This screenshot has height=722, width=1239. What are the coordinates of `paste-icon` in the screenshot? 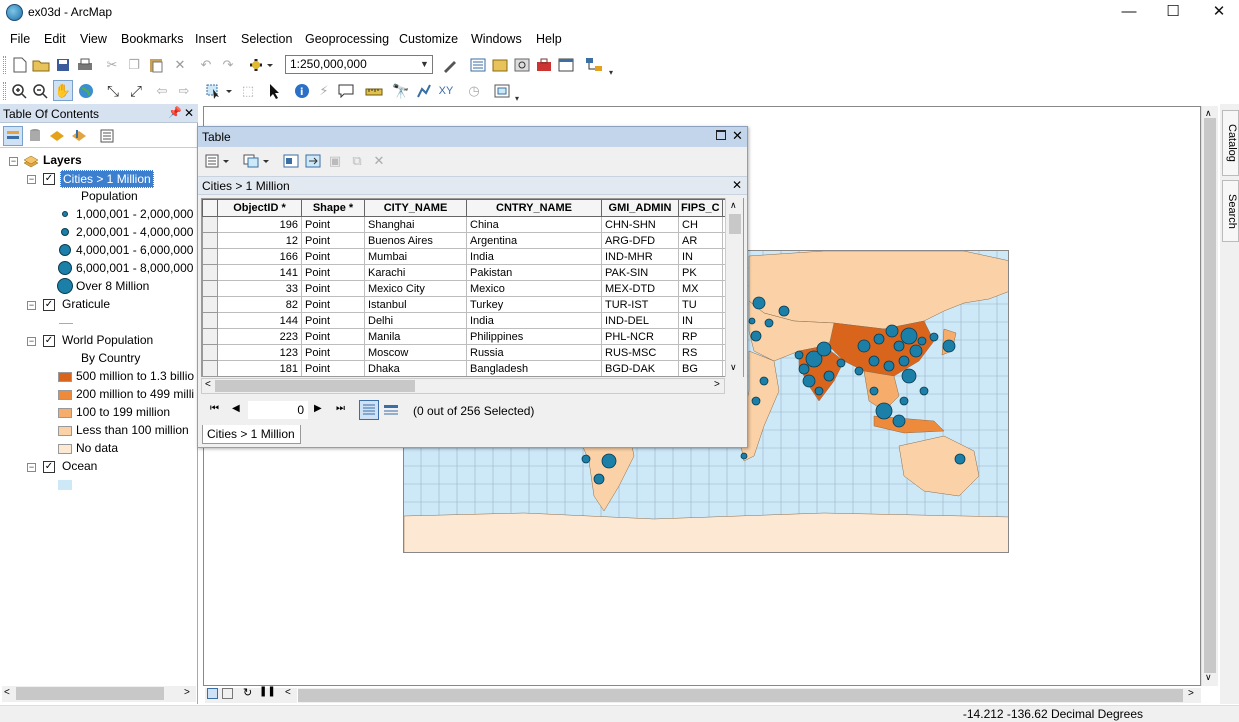 It's located at (156, 65).